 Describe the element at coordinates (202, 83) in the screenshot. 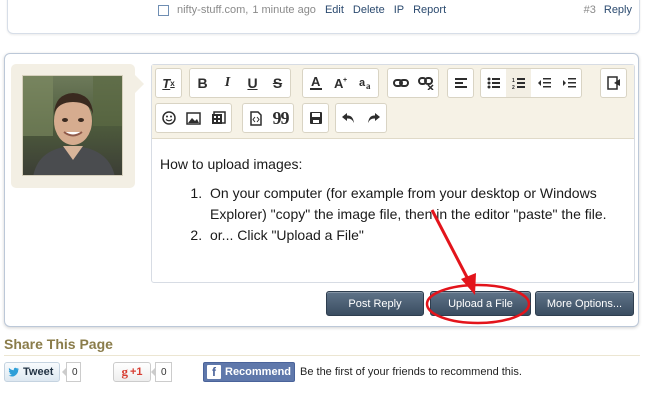

I see `bold-icon: B` at that location.